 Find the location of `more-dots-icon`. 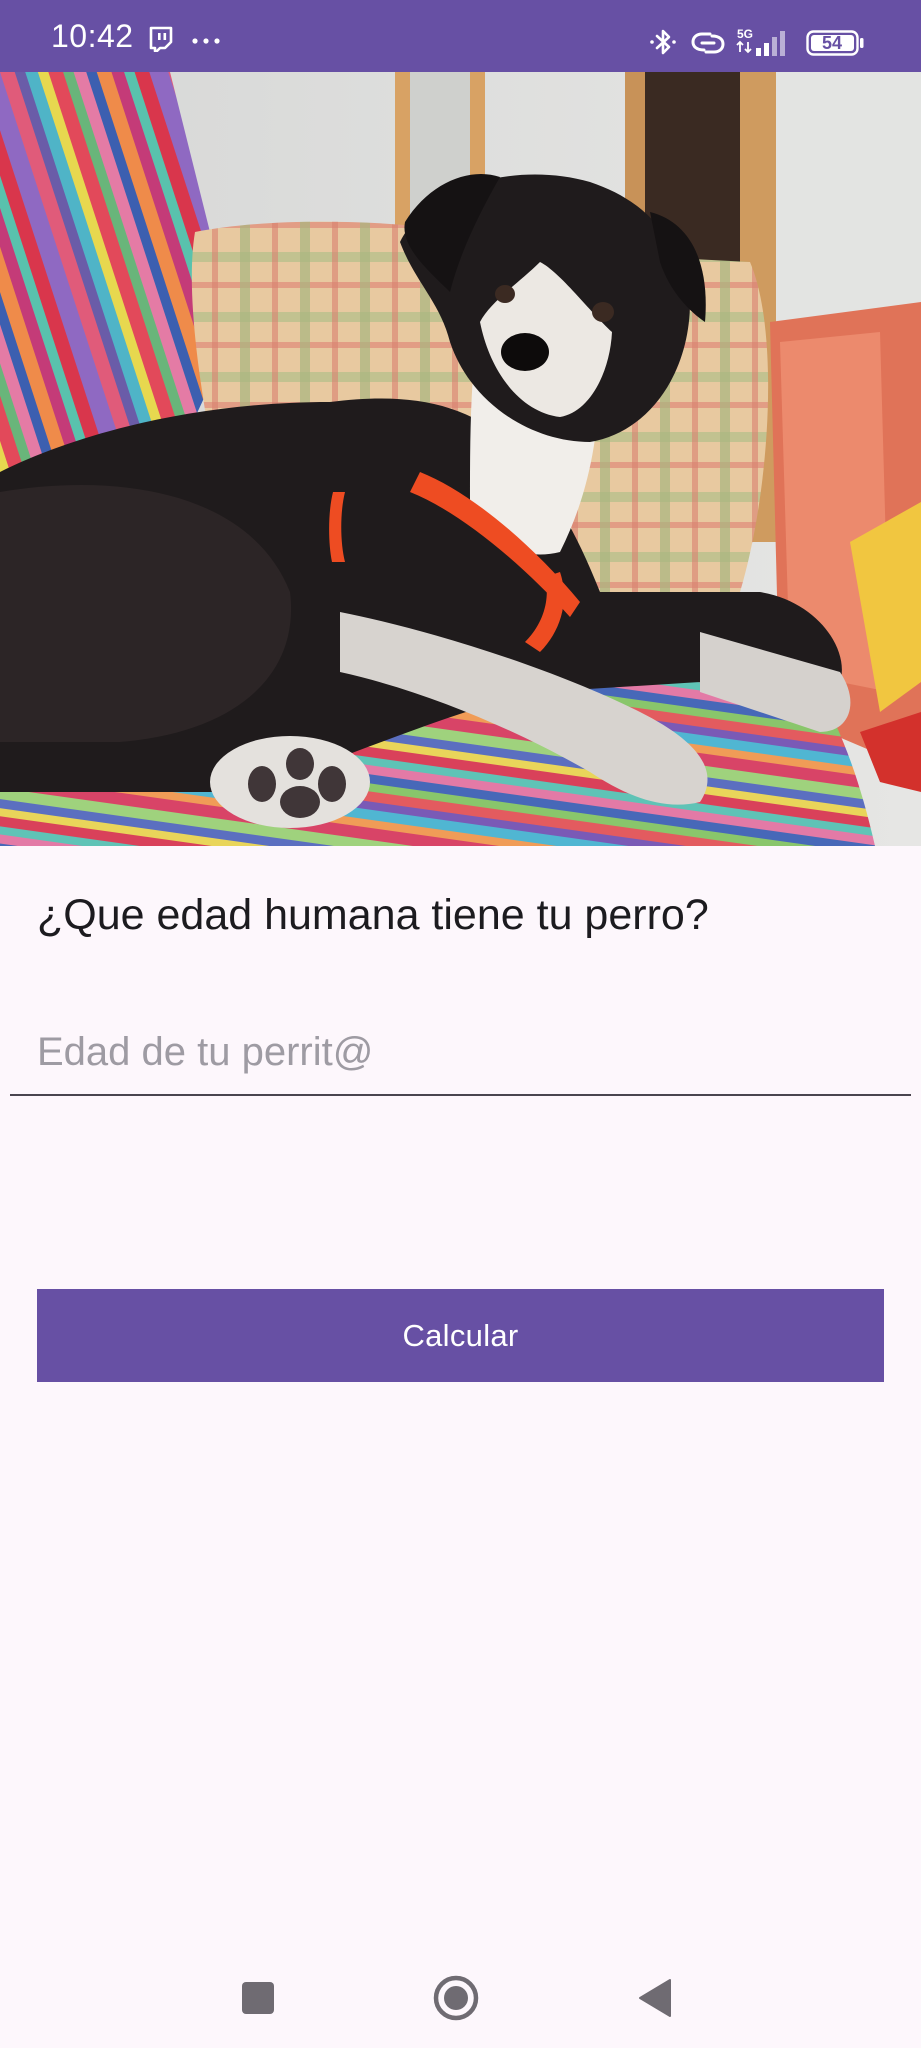

more-dots-icon is located at coordinates (206, 41).